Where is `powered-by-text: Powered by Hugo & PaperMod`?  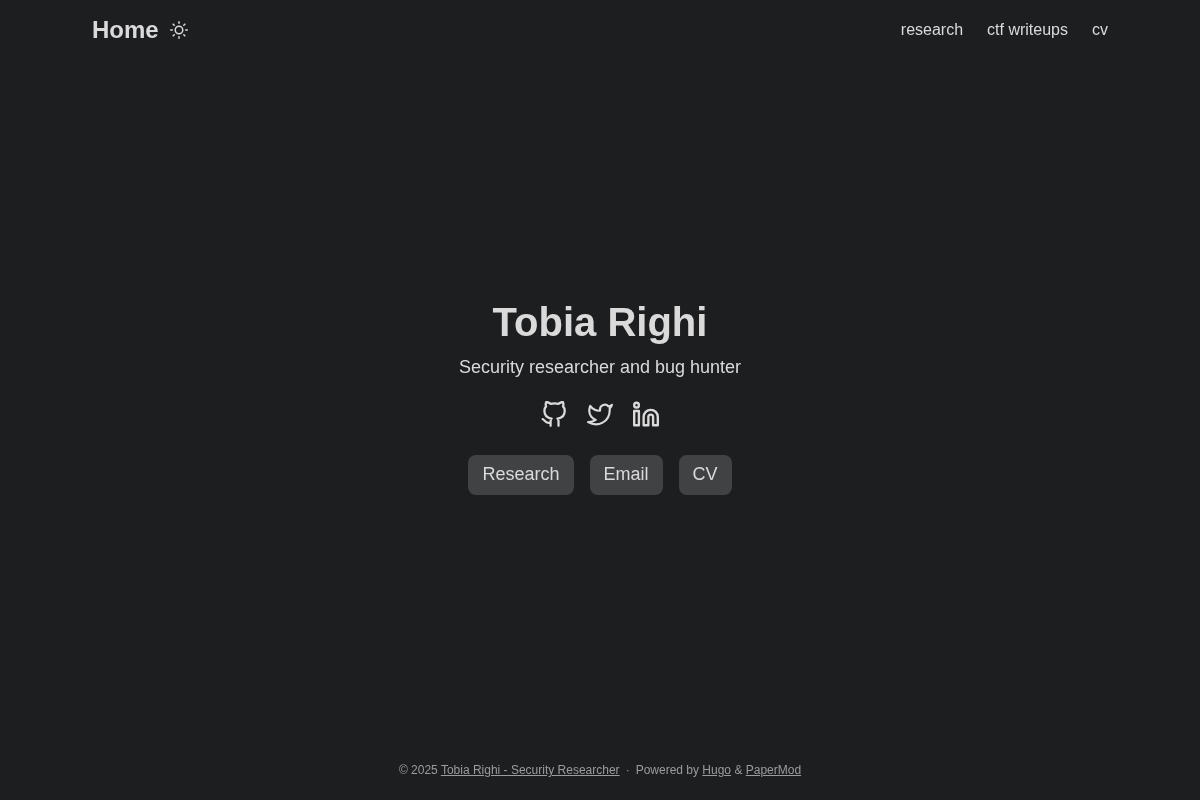 powered-by-text: Powered by Hugo & PaperMod is located at coordinates (718, 770).